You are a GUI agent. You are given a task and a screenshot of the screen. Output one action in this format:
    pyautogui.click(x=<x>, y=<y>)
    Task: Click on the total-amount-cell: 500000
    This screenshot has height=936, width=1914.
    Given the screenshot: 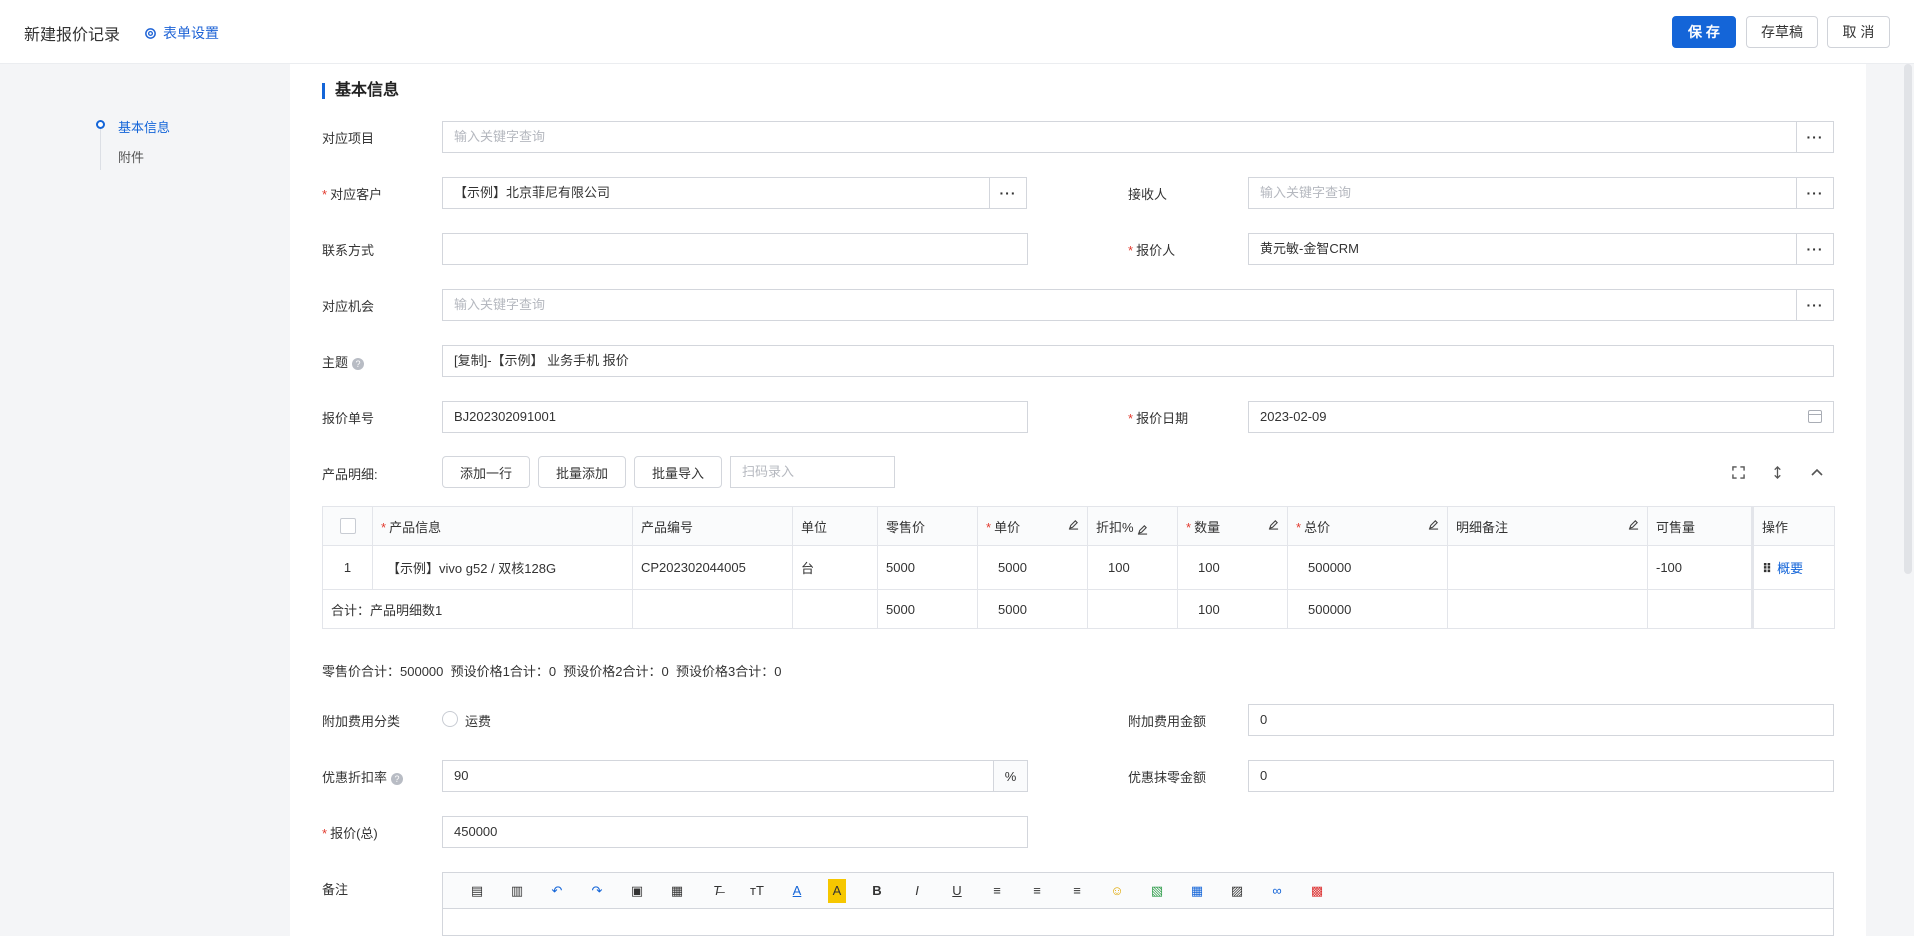 What is the action you would take?
    pyautogui.click(x=1367, y=609)
    